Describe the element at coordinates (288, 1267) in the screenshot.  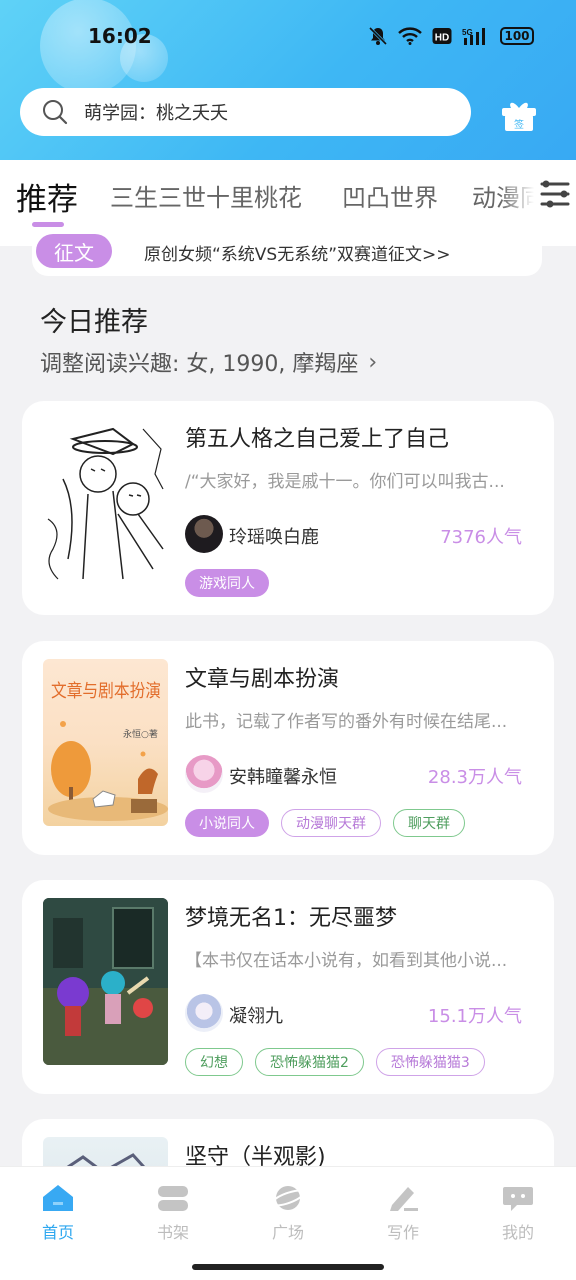
I see `home-indicator` at that location.